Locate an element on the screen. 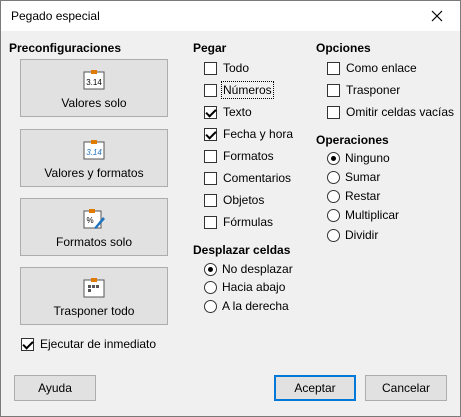  paste-formats-icon: % is located at coordinates (94, 219).